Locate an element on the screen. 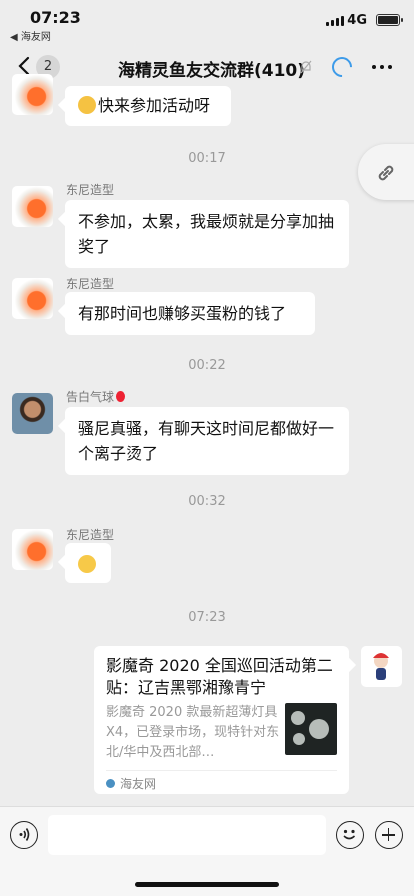 Image resolution: width=414 pixels, height=896 pixels. emoji-button is located at coordinates (350, 835).